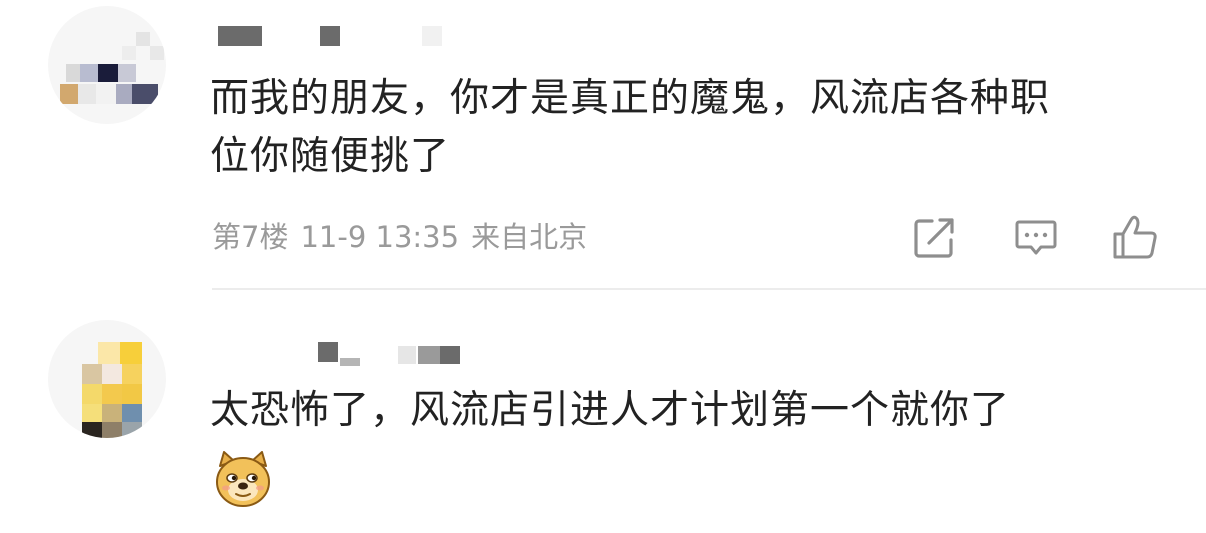 Image resolution: width=1206 pixels, height=533 pixels. I want to click on reply-button, so click(1036, 237).